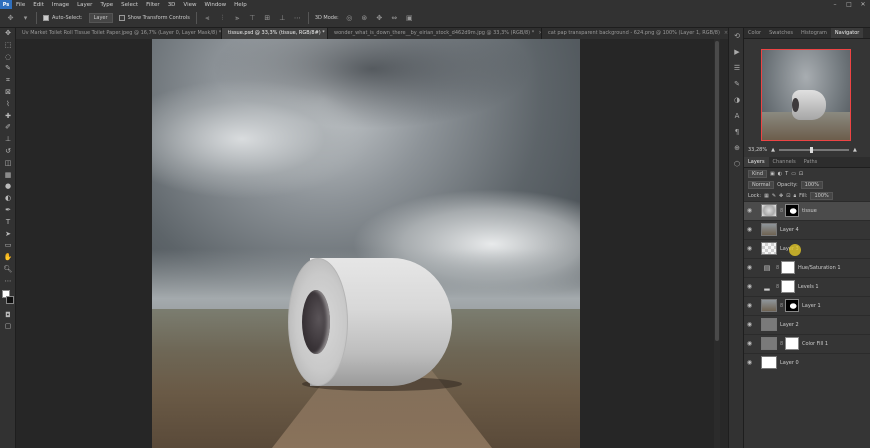 Image resolution: width=870 pixels, height=448 pixels. Describe the element at coordinates (737, 132) in the screenshot. I see `paragraph-panel-icon: ¶` at that location.